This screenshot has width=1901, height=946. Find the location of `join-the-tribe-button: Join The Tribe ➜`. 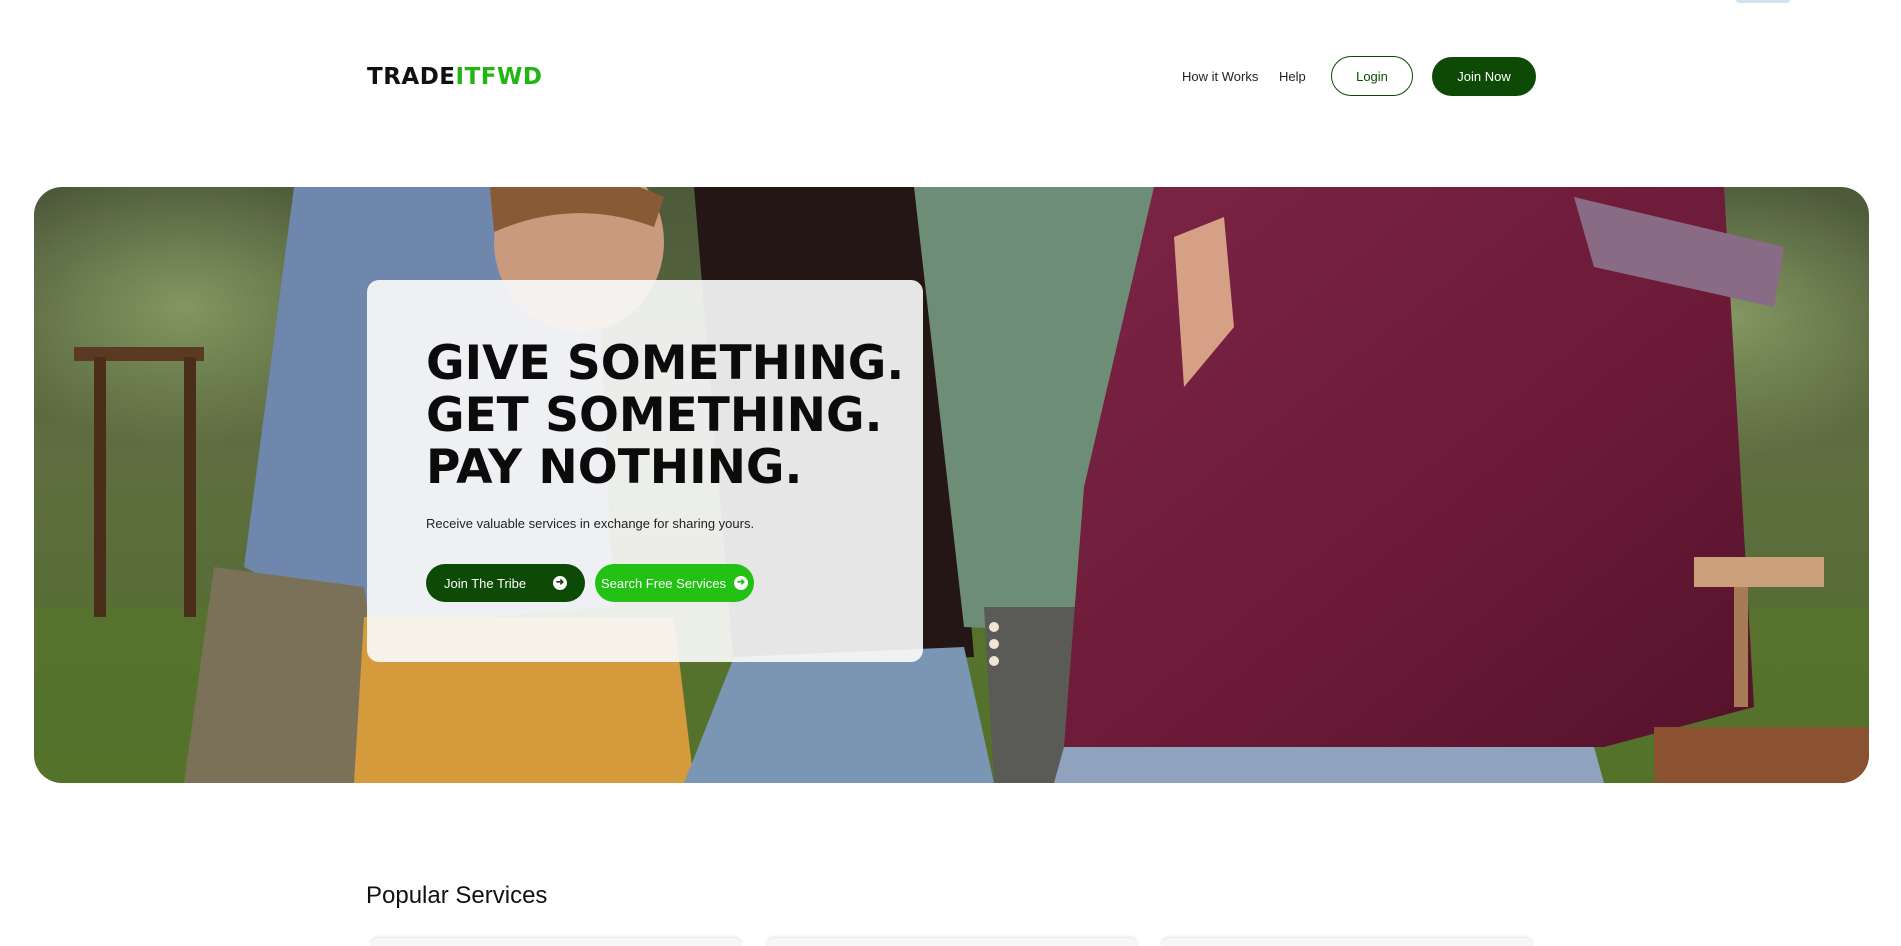

join-the-tribe-button: Join The Tribe ➜ is located at coordinates (505, 583).